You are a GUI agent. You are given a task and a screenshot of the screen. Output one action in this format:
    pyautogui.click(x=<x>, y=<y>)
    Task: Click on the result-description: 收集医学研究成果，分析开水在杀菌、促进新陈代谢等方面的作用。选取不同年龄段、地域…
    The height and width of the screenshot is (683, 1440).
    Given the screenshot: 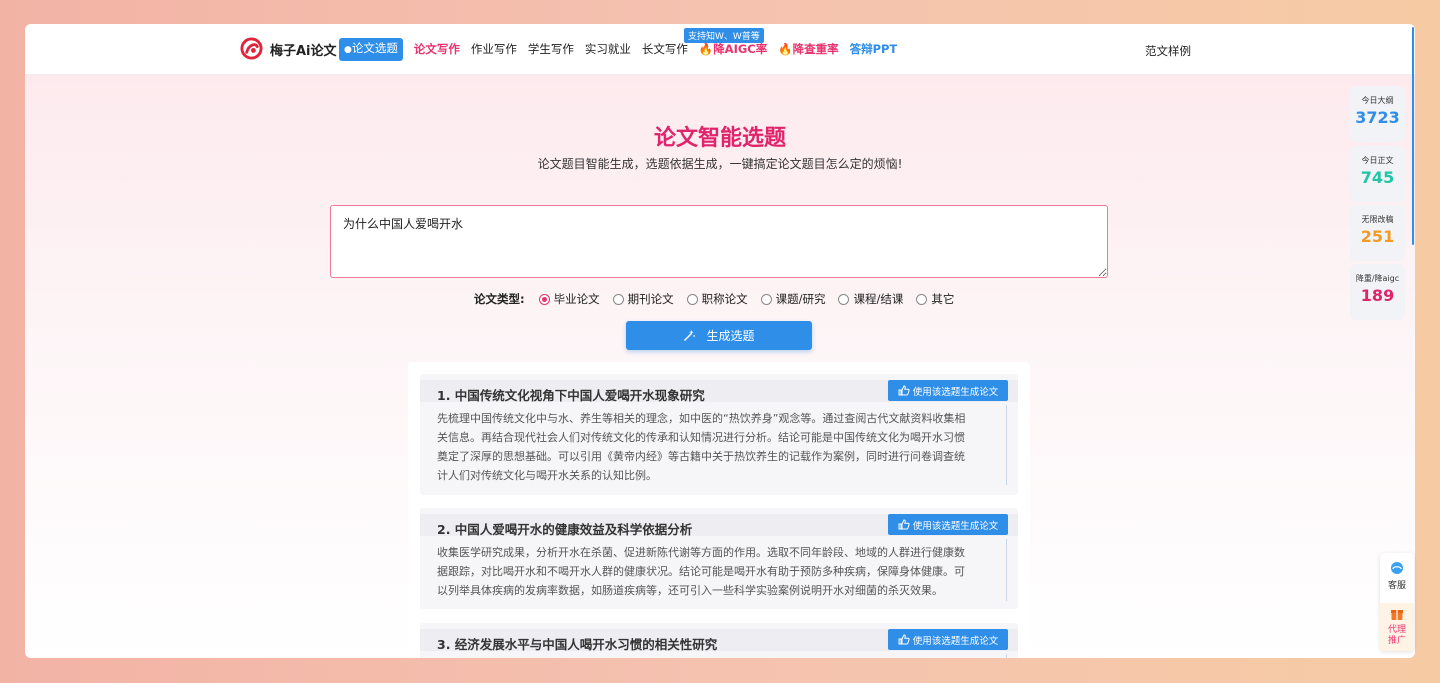 What is the action you would take?
    pyautogui.click(x=701, y=571)
    